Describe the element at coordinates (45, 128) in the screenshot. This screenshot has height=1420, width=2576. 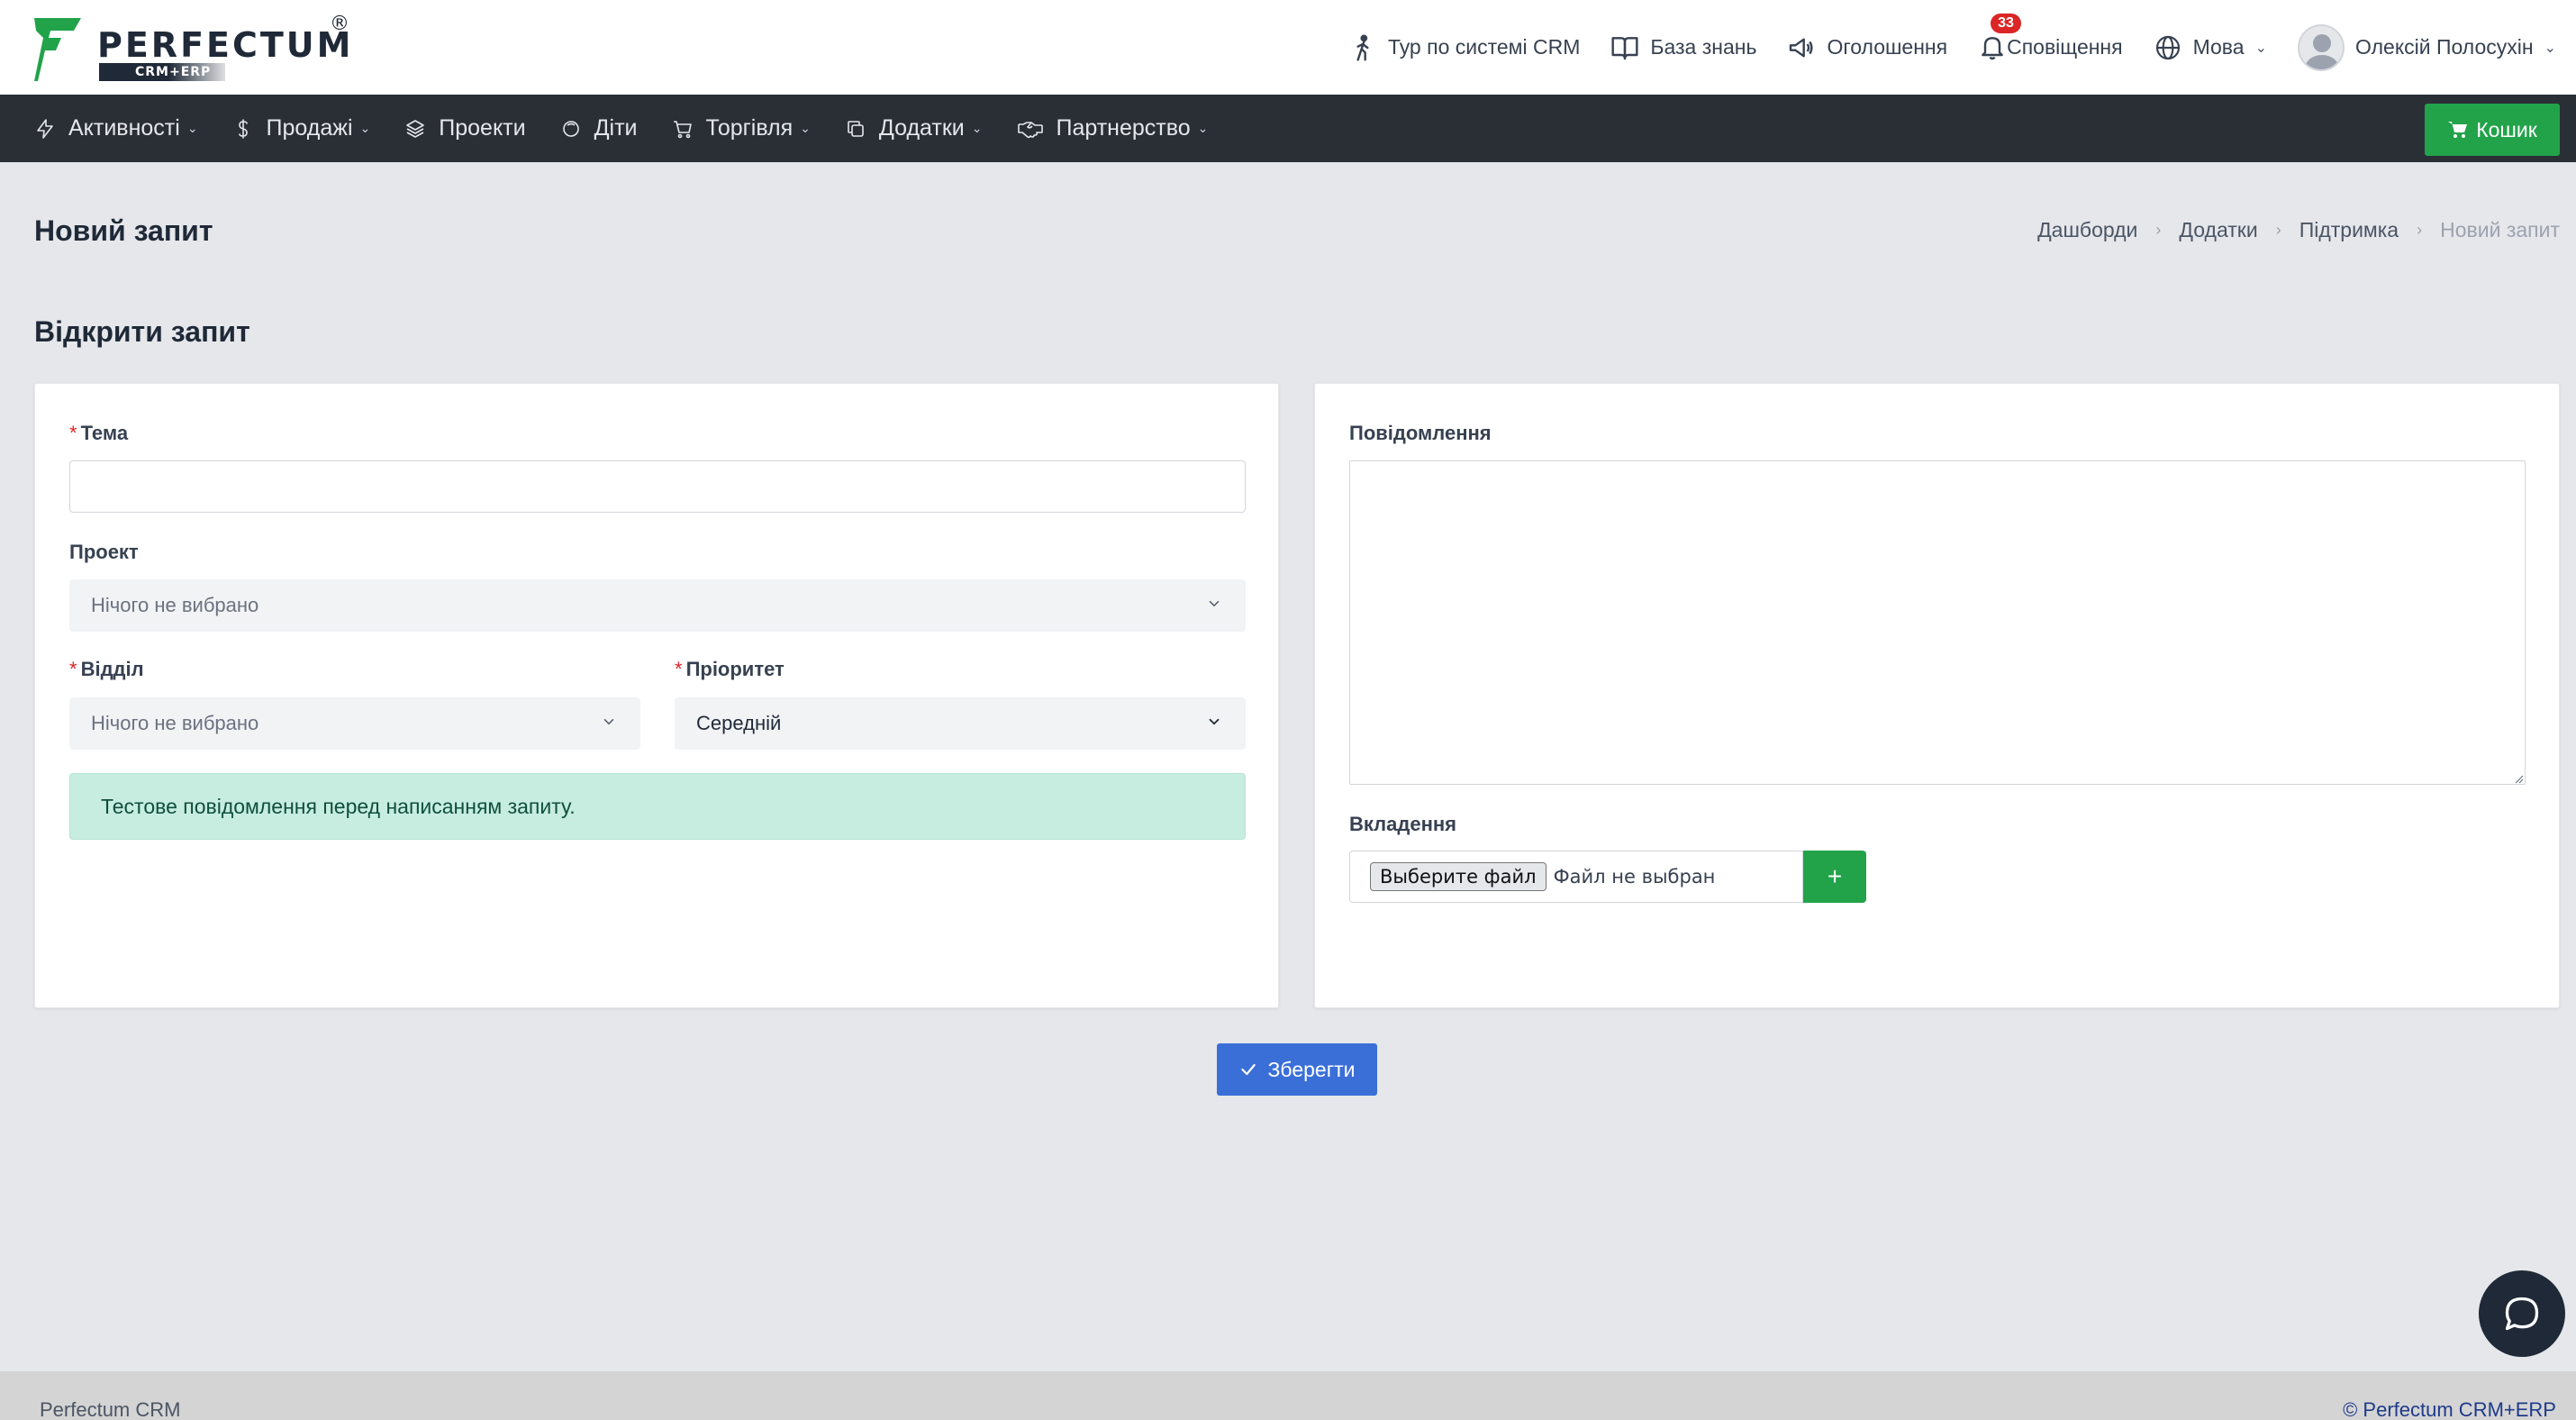
I see `bolt-icon` at that location.